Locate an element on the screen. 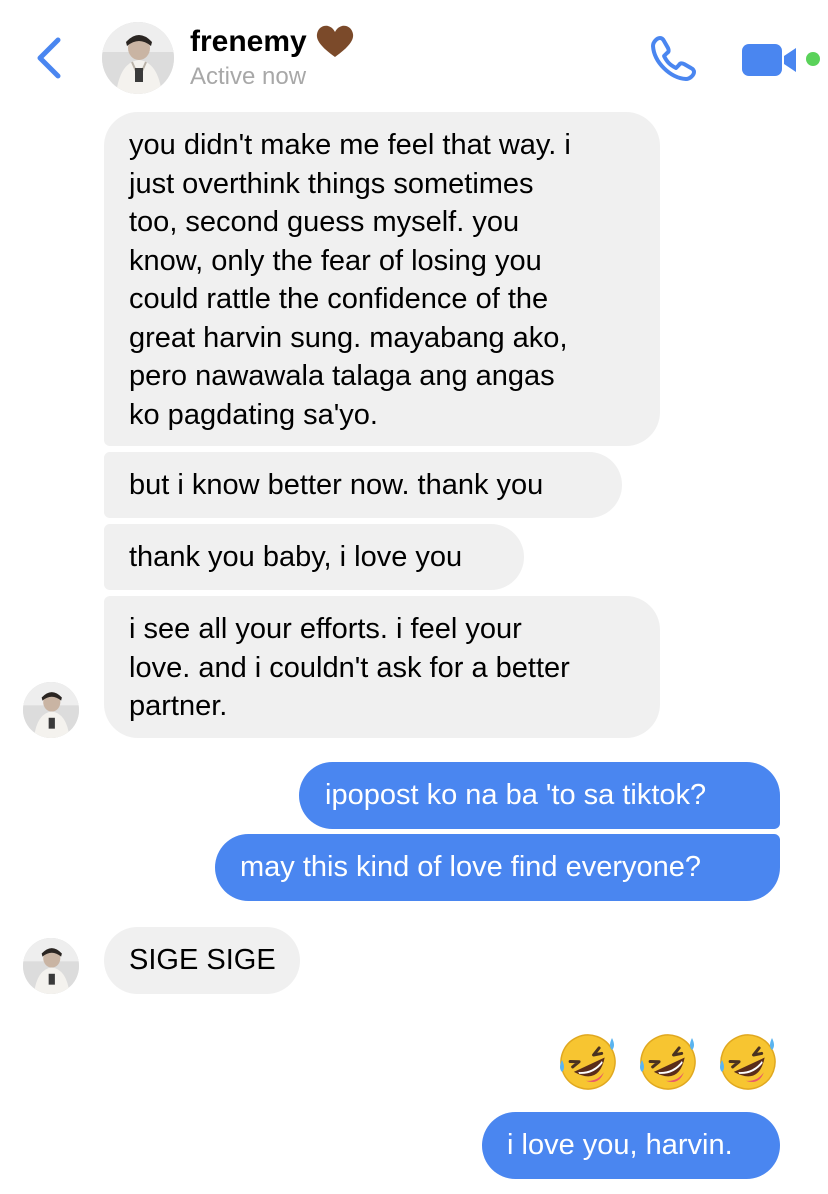  conversation-header: frenemy Active now is located at coordinates (414, 54).